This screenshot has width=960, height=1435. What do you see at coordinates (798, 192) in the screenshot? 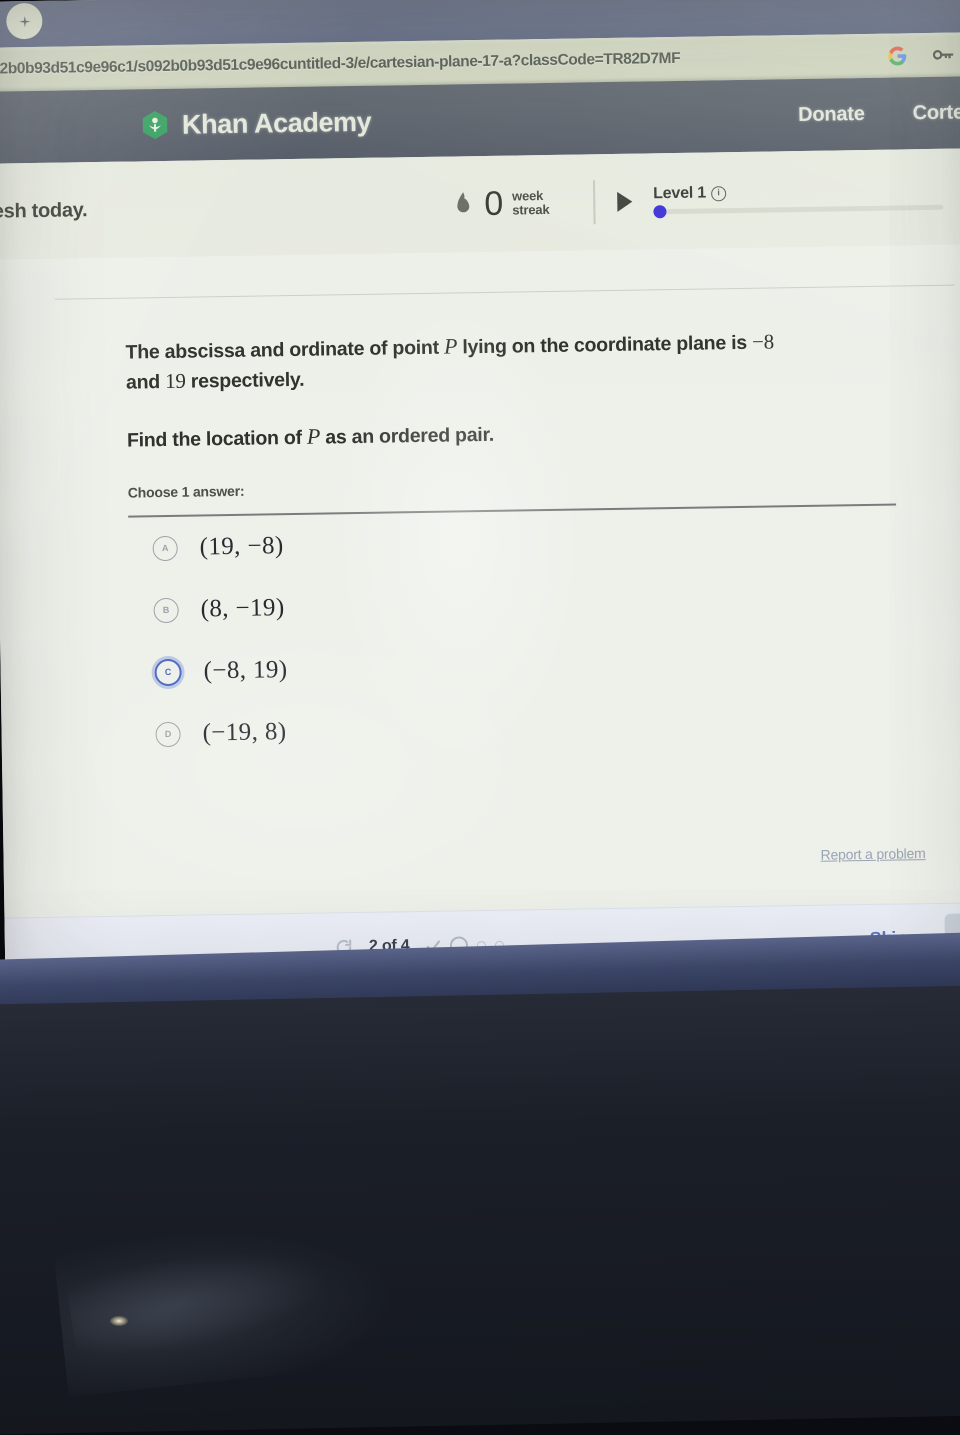
I see `level-label-row: Level 1 i` at bounding box center [798, 192].